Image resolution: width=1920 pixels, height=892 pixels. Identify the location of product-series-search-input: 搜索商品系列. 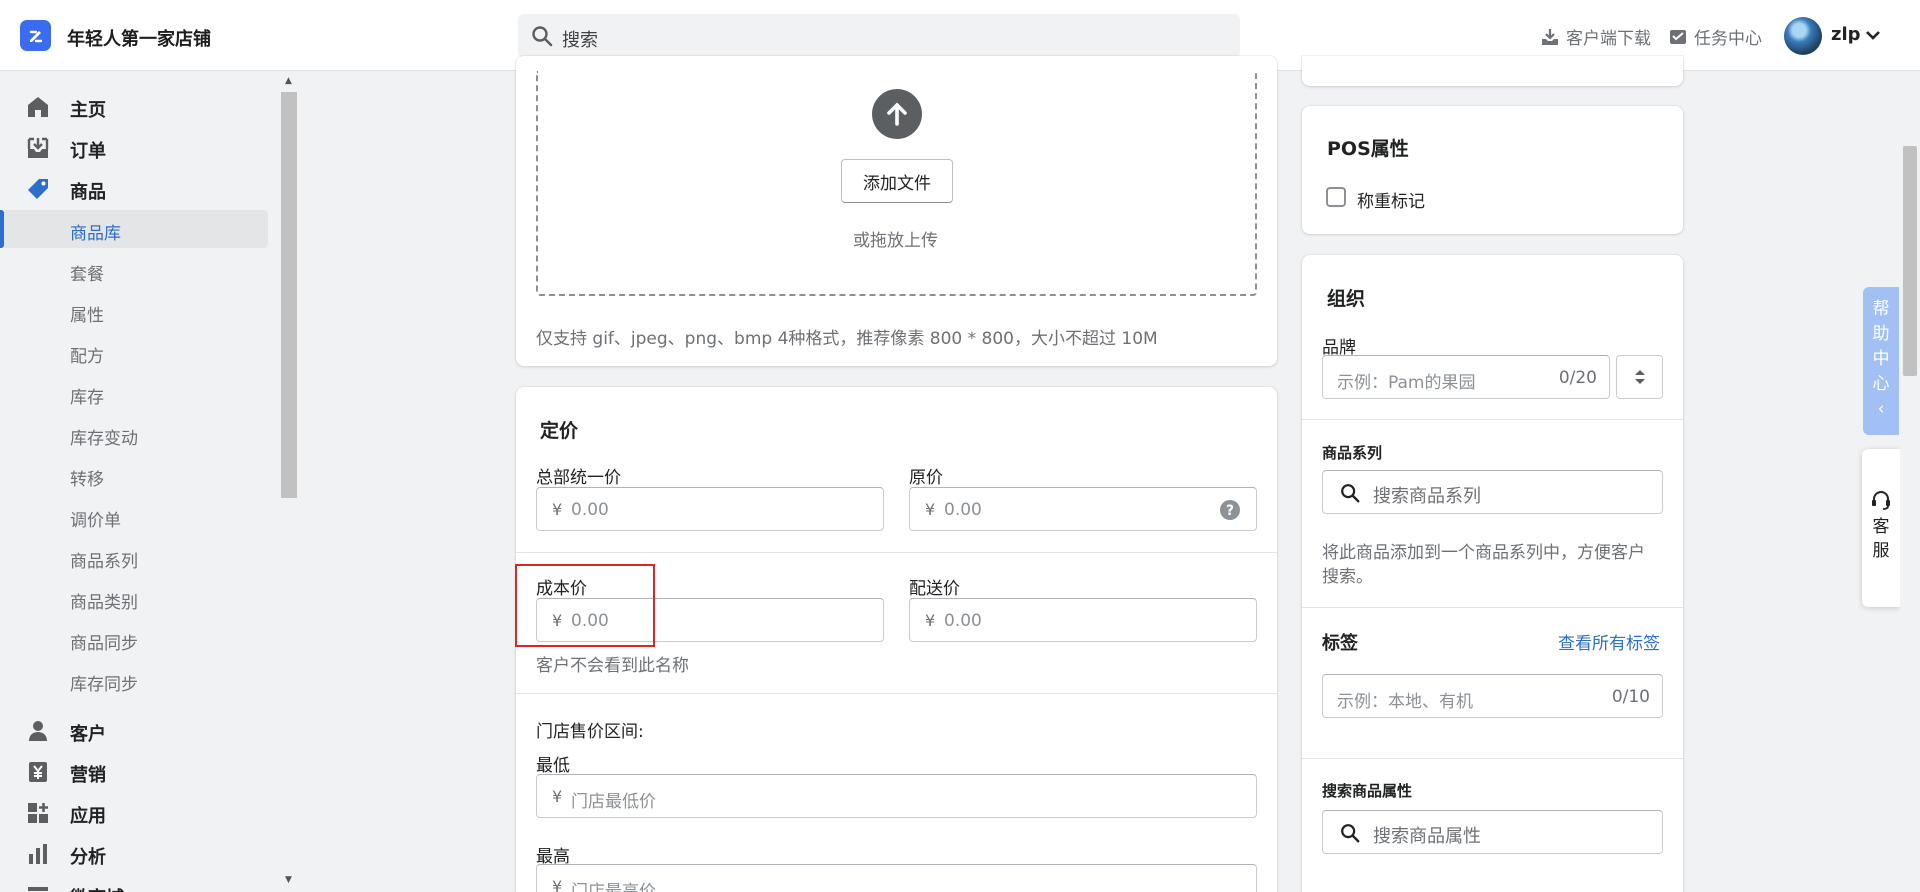
(1492, 492).